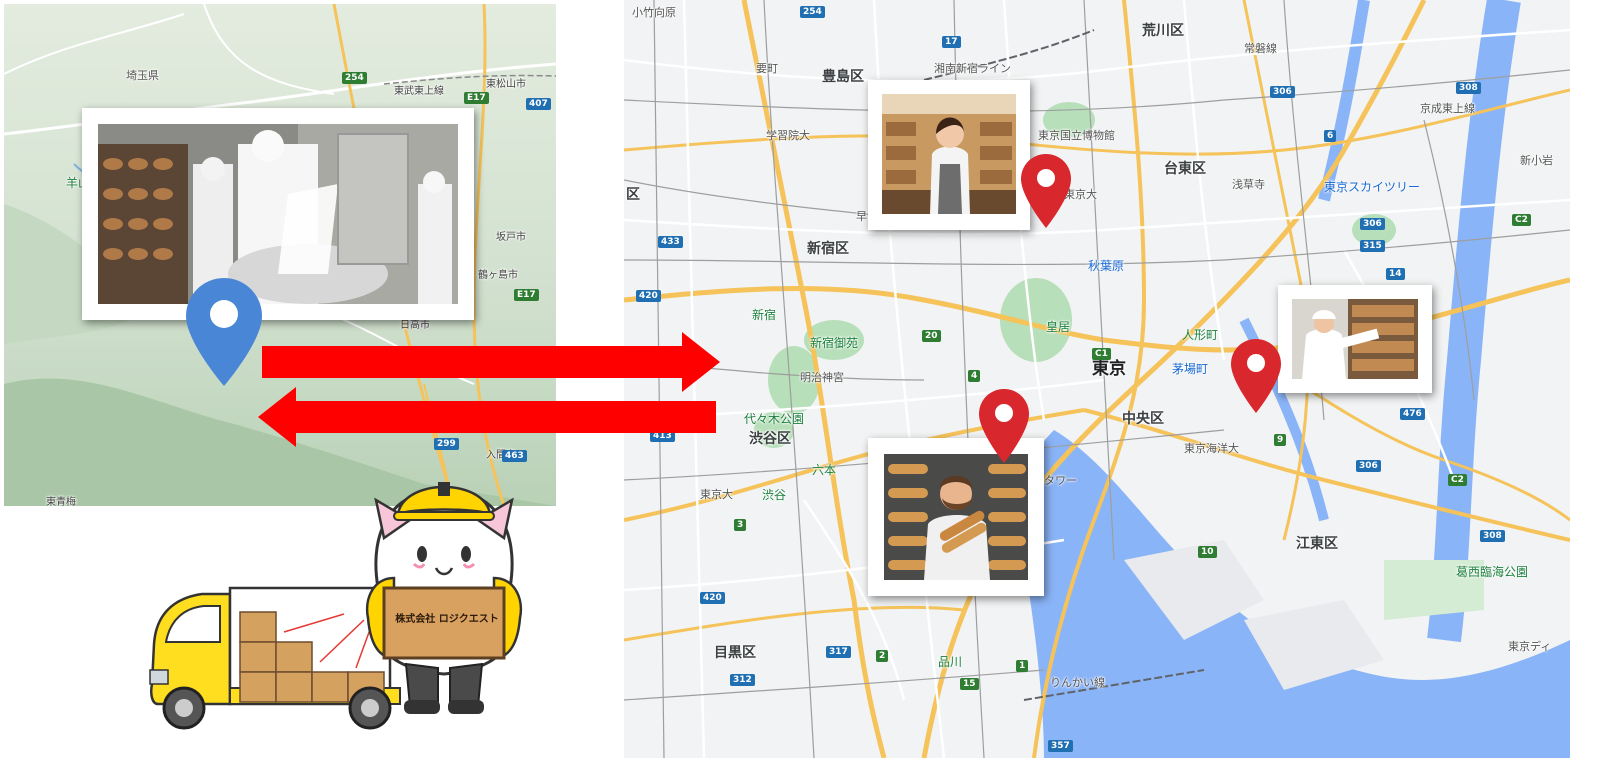 The width and height of the screenshot is (1623, 781). Describe the element at coordinates (764, 315) in the screenshot. I see `place-shinjukust: 新宿` at that location.